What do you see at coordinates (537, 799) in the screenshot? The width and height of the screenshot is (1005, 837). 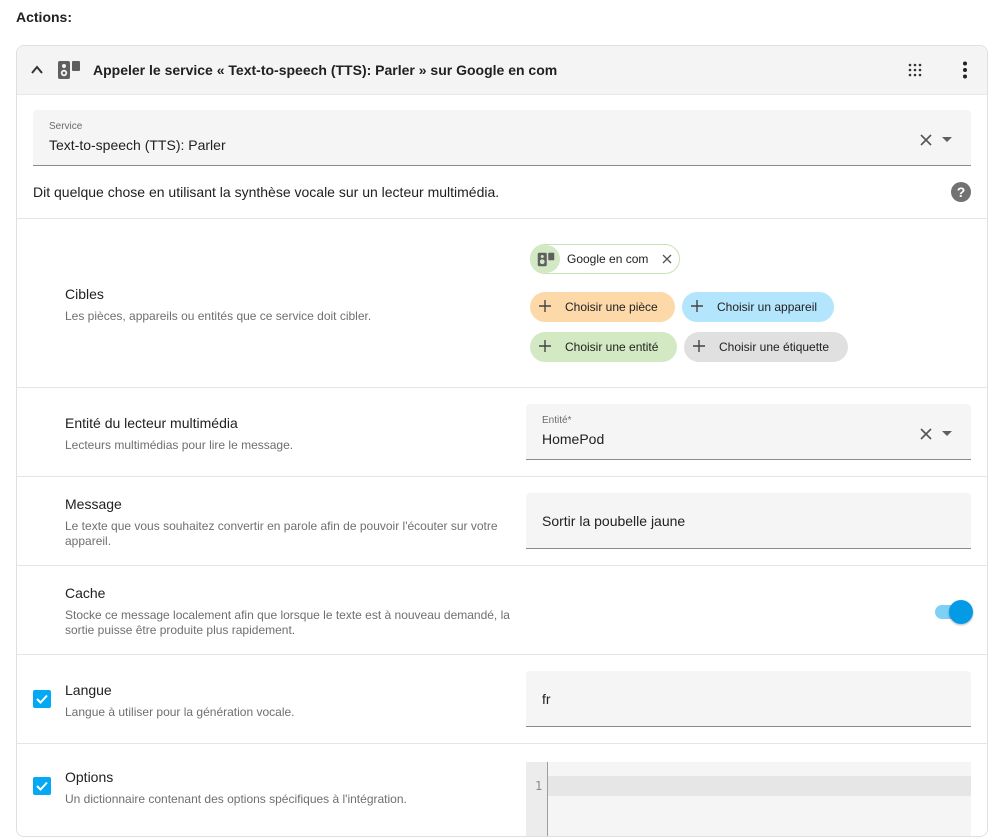 I see `code-gutter: 1` at bounding box center [537, 799].